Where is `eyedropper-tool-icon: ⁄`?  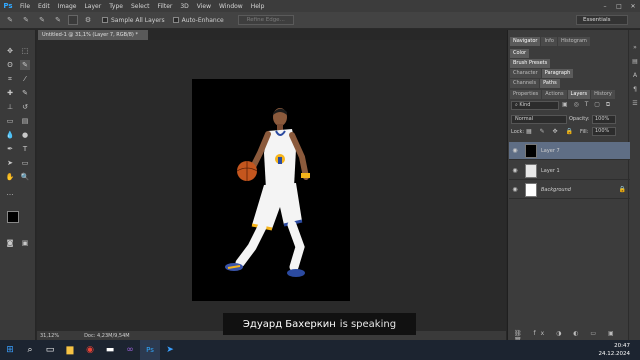 eyedropper-tool-icon: ⁄ is located at coordinates (25, 79).